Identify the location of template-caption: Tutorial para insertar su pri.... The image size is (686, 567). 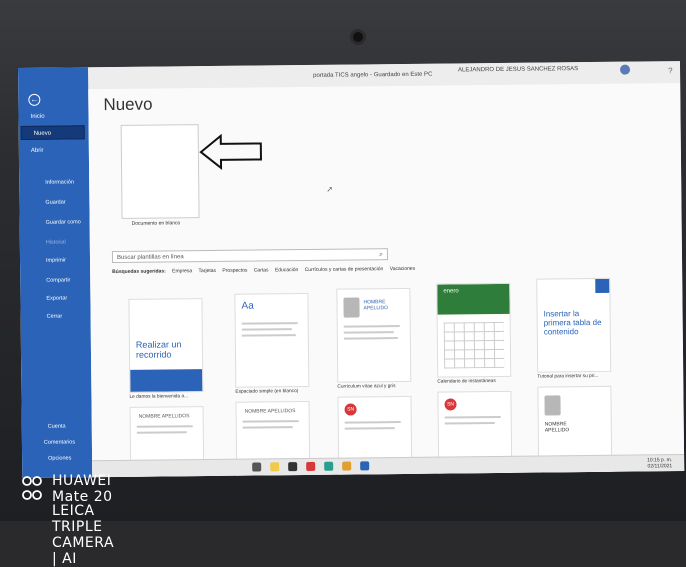
(568, 376).